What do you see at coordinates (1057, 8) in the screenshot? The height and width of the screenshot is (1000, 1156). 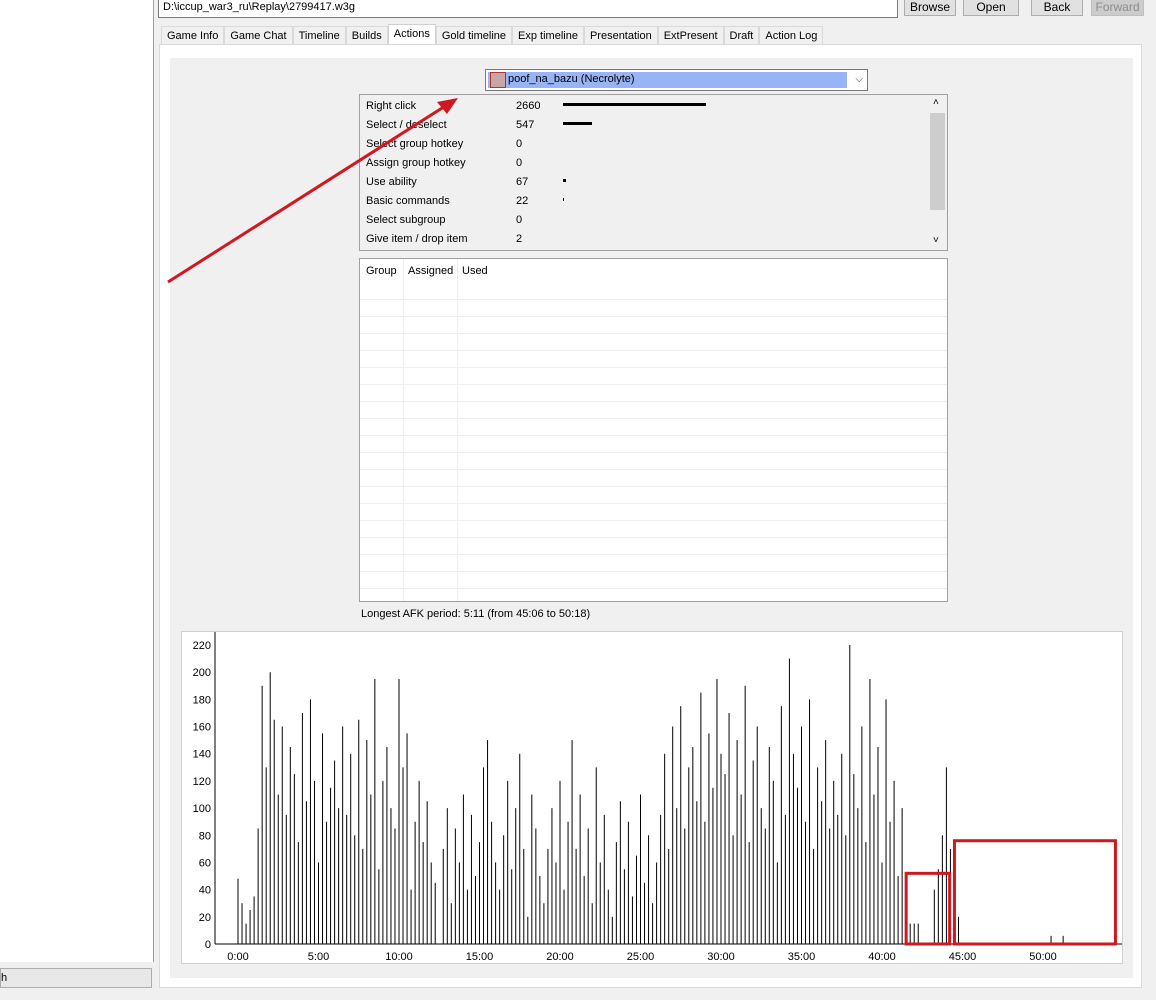 I see `back-button: Back` at bounding box center [1057, 8].